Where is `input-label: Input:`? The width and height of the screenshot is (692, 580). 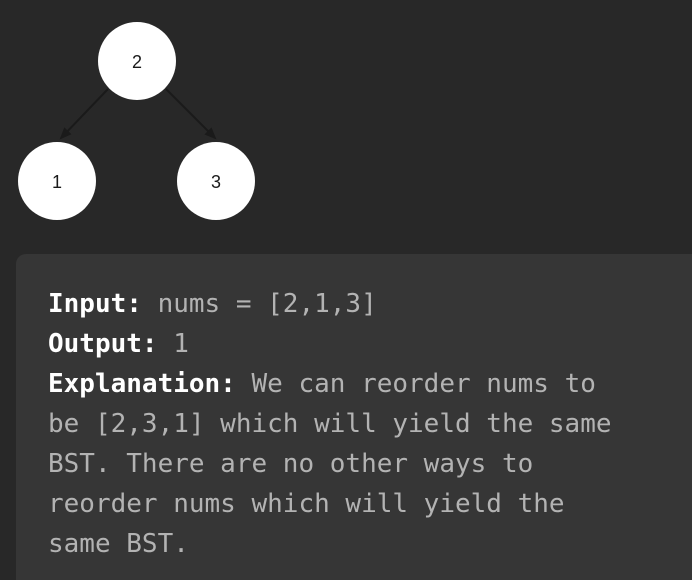 input-label: Input: is located at coordinates (95, 304).